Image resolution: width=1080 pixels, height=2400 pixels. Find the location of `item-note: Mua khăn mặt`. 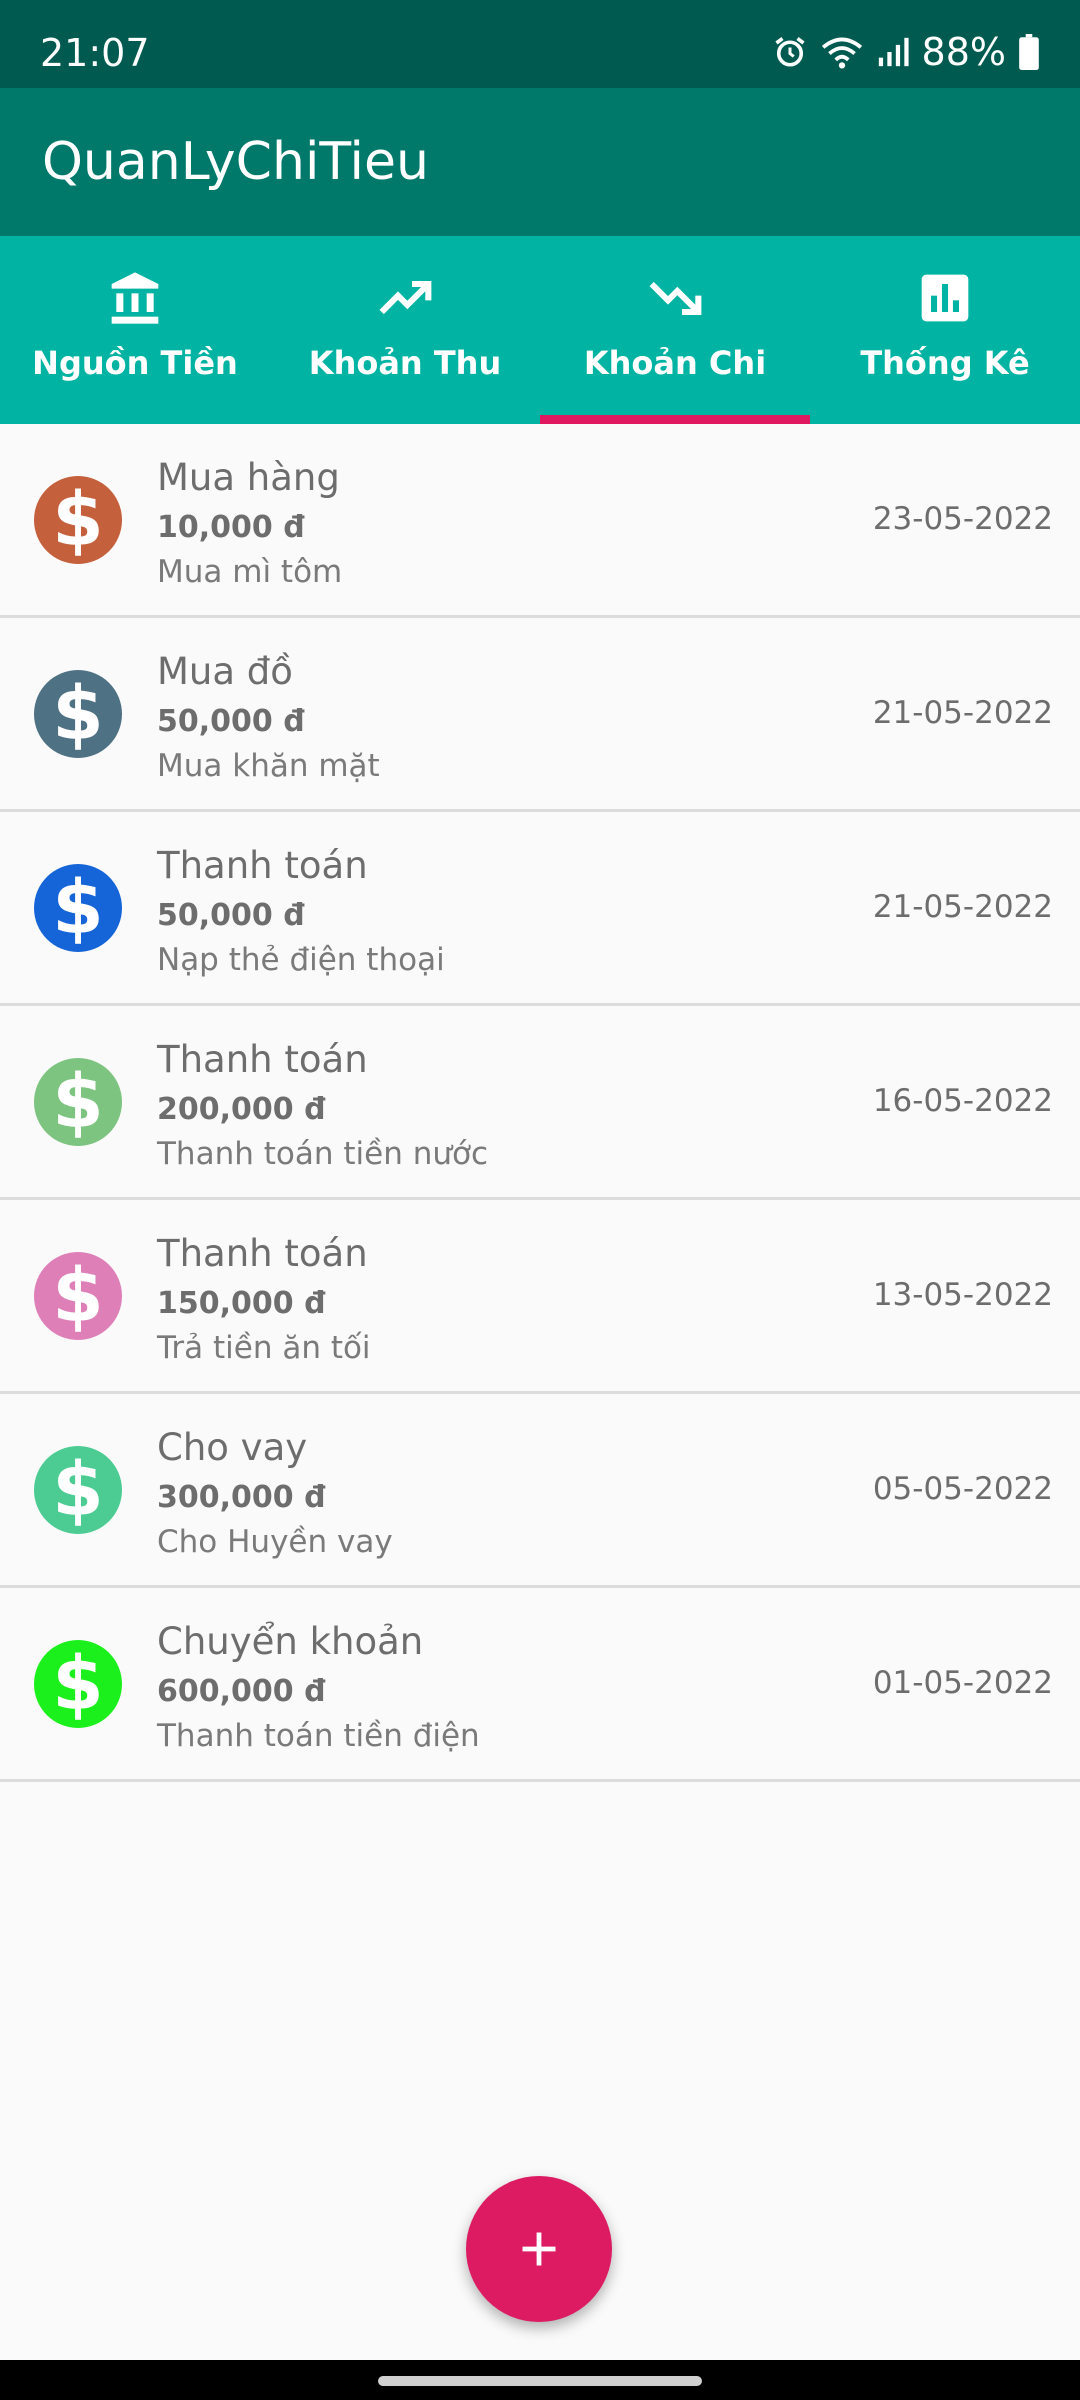

item-note: Mua khăn mặt is located at coordinates (268, 766).